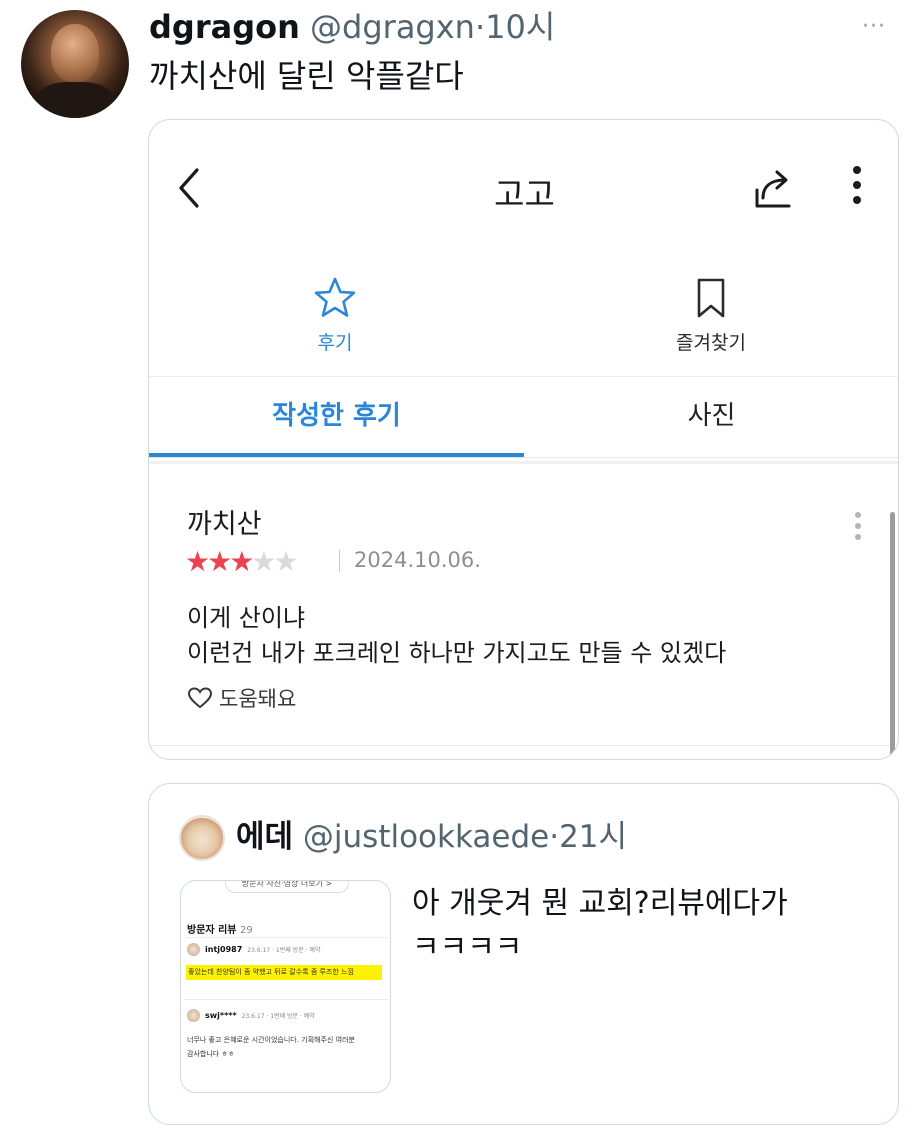  Describe the element at coordinates (278, 1016) in the screenshot. I see `thumb-review2-meta: 23.6.17 · 1번째 방문 · 예약` at that location.